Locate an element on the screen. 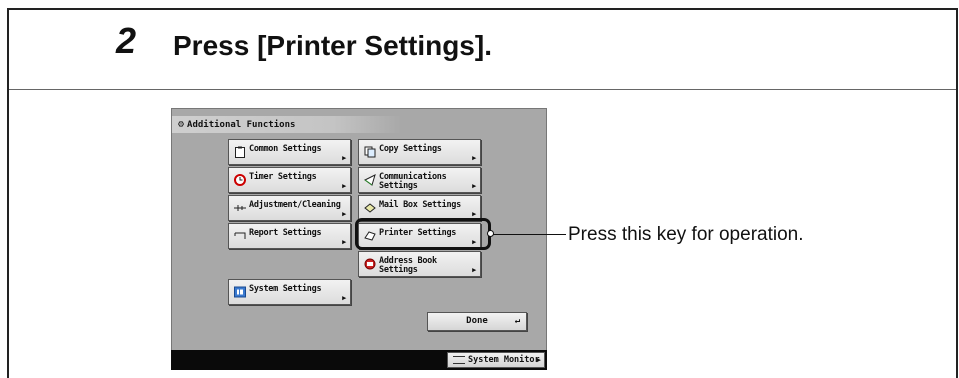 The height and width of the screenshot is (378, 959). enter-icon: ↵ is located at coordinates (517, 321).